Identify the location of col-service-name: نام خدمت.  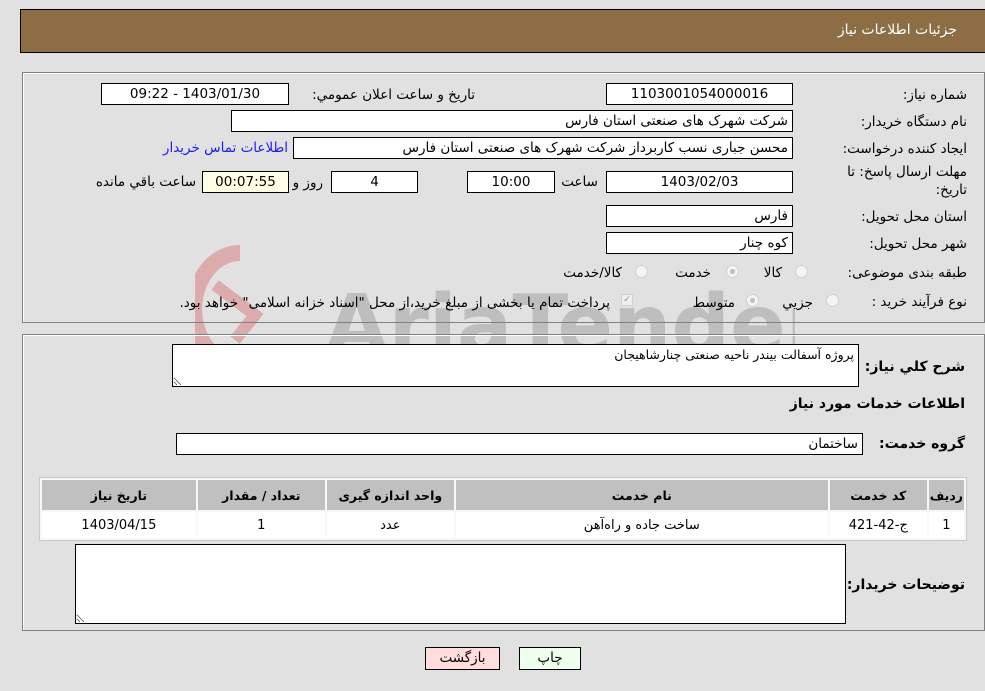
(641, 495).